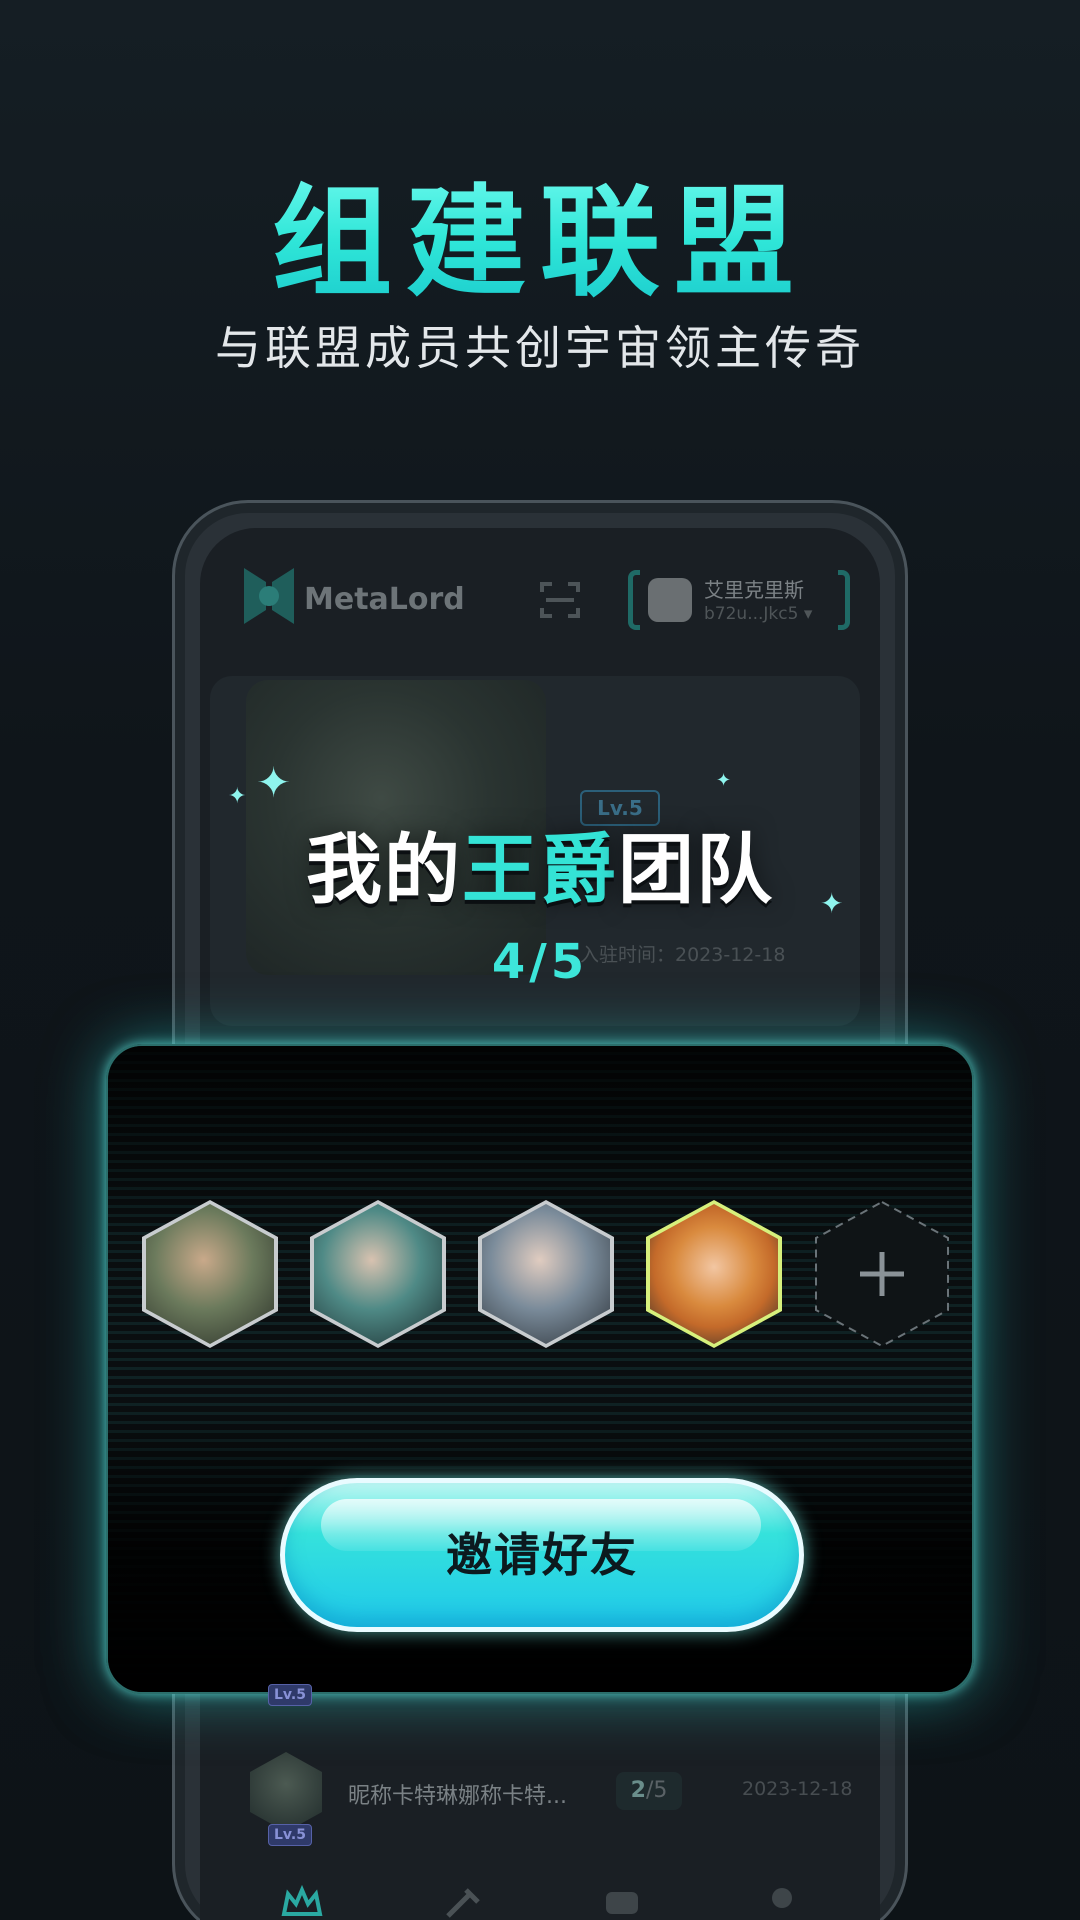 The width and height of the screenshot is (1080, 1920). What do you see at coordinates (696, 869) in the screenshot?
I see `team-title-suffix: 团队` at bounding box center [696, 869].